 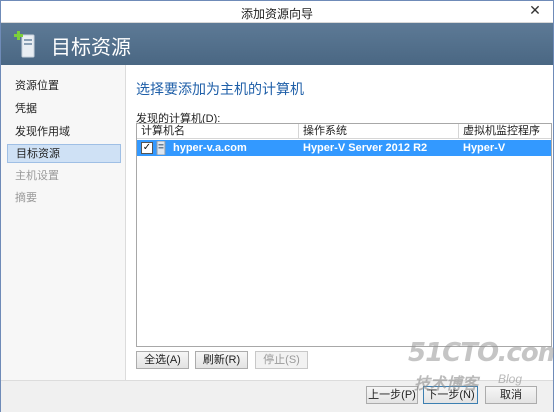 What do you see at coordinates (161, 148) in the screenshot?
I see `server-icon` at bounding box center [161, 148].